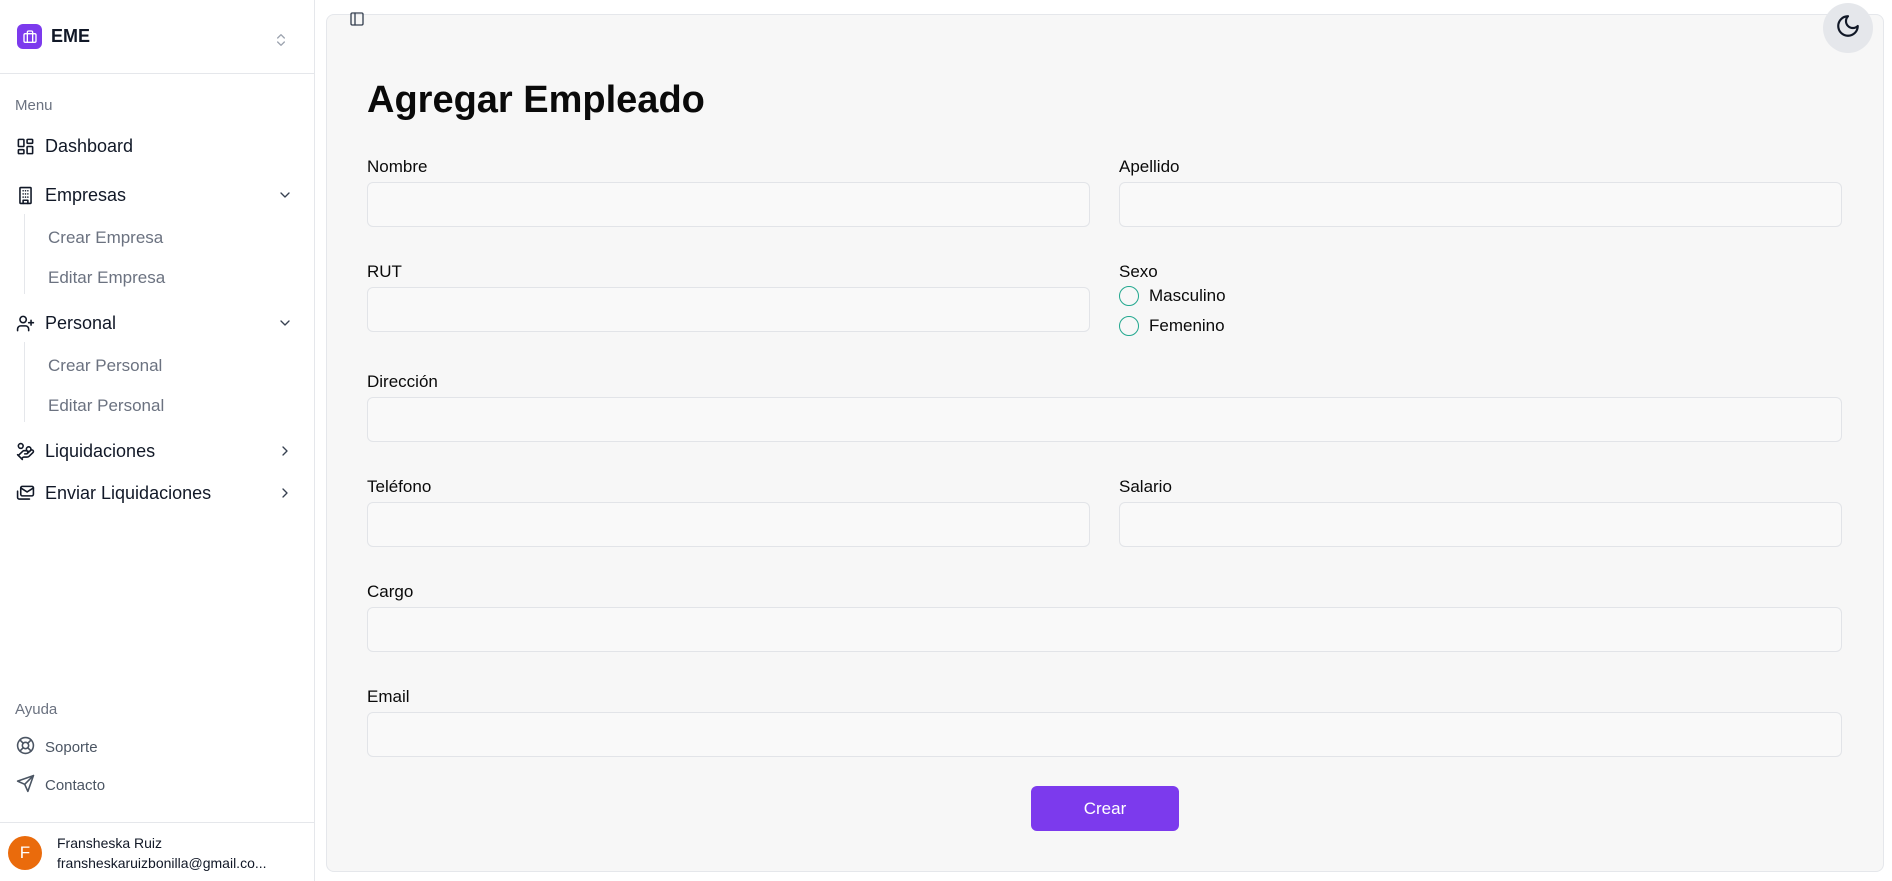 The height and width of the screenshot is (881, 1892). I want to click on apellido-label: Apellido, so click(1149, 166).